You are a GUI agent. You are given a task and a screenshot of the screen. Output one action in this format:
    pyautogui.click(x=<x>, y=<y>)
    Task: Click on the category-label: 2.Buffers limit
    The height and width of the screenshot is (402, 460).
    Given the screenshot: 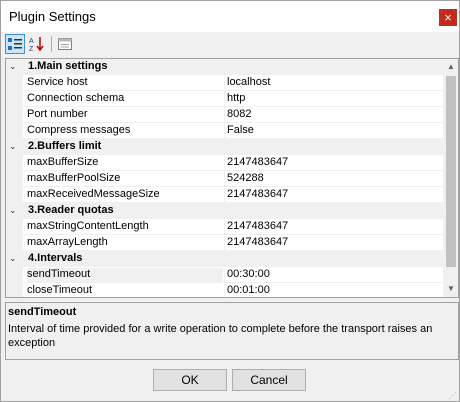 What is the action you would take?
    pyautogui.click(x=65, y=146)
    